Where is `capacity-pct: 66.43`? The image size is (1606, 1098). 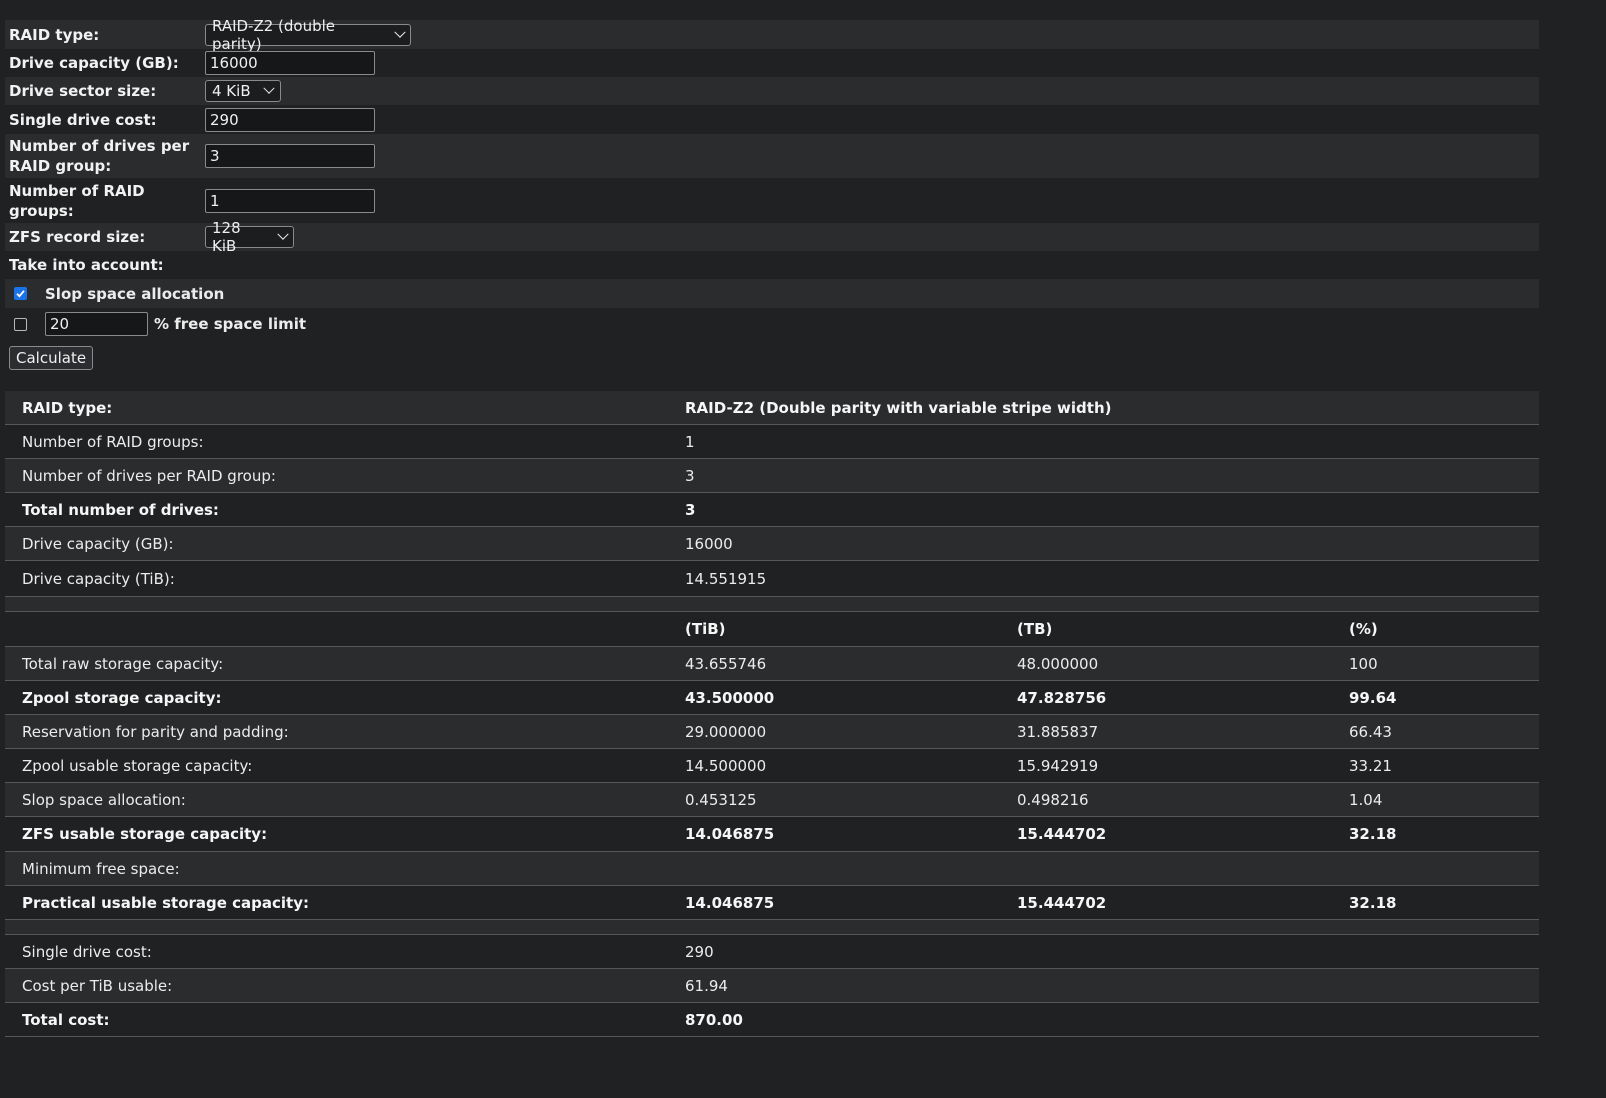
capacity-pct: 66.43 is located at coordinates (1370, 731).